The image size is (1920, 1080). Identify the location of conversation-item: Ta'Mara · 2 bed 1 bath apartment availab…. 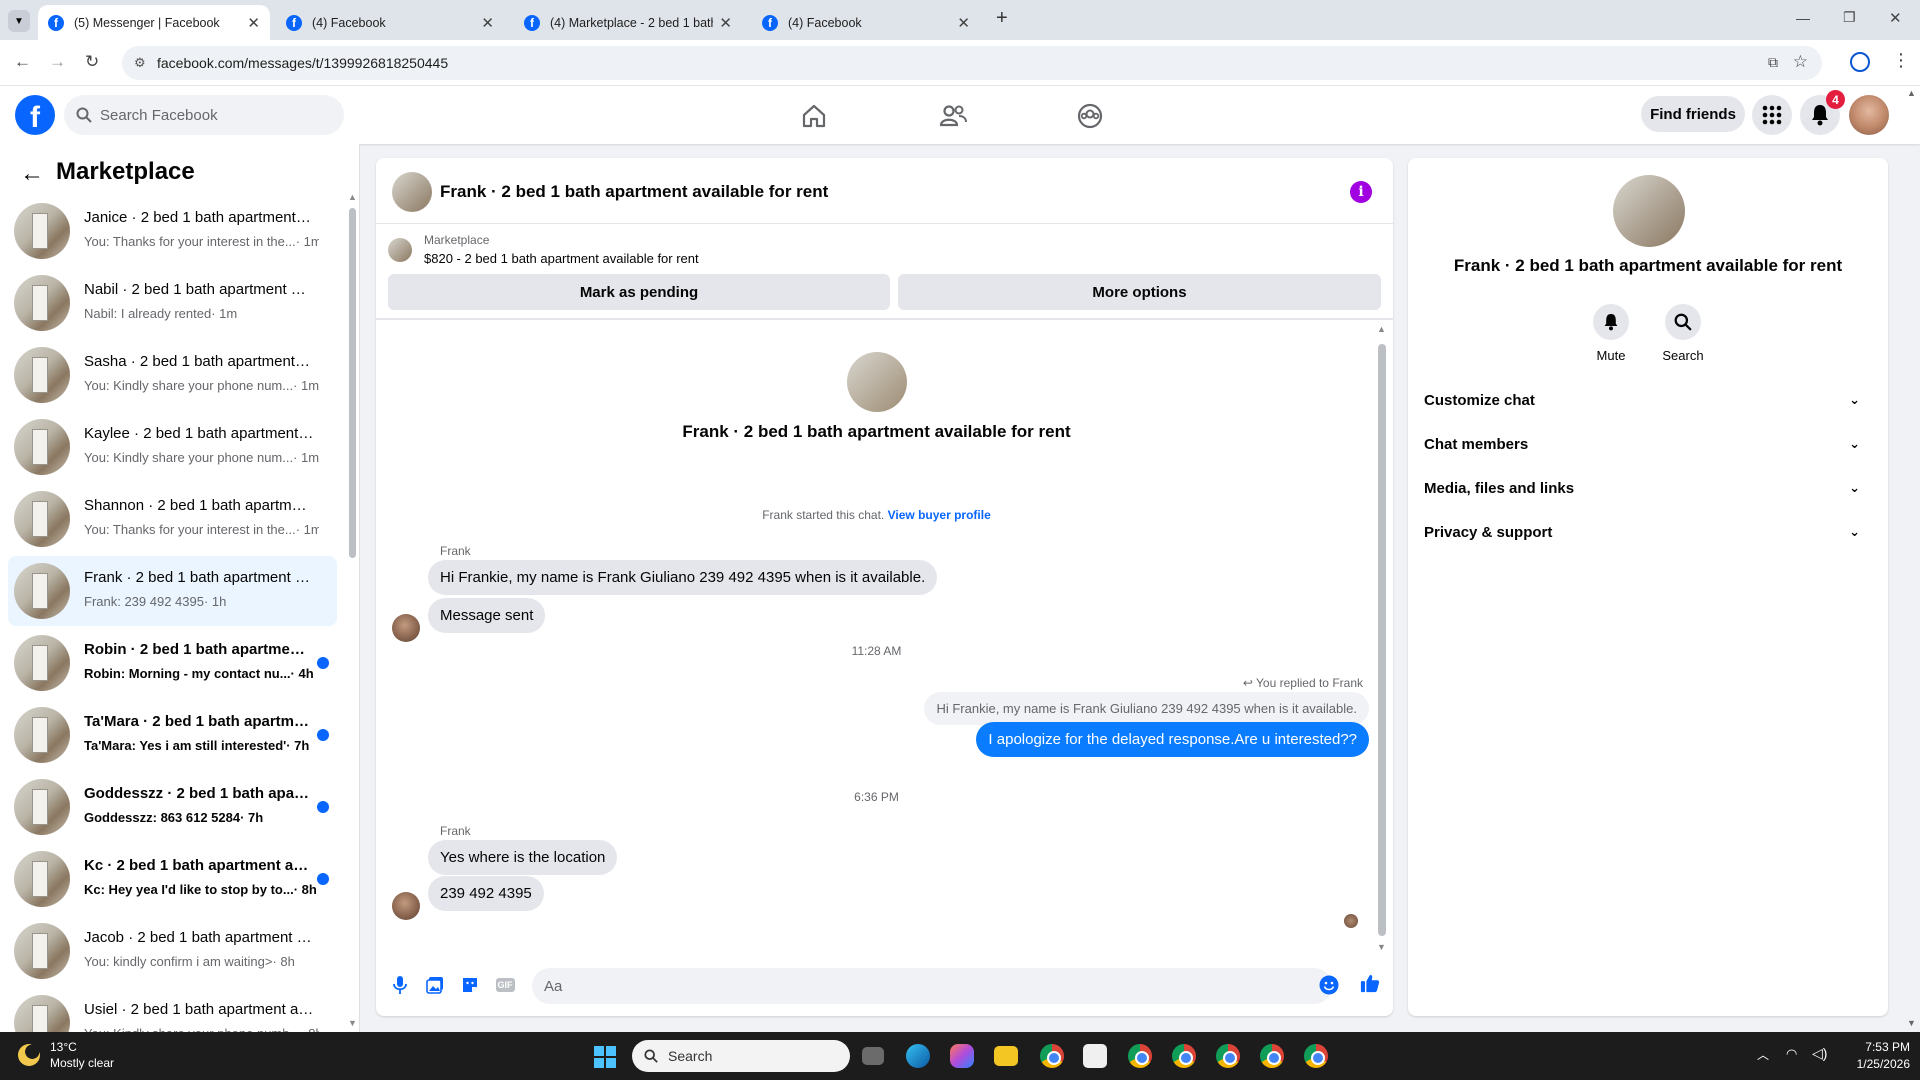
(172, 735).